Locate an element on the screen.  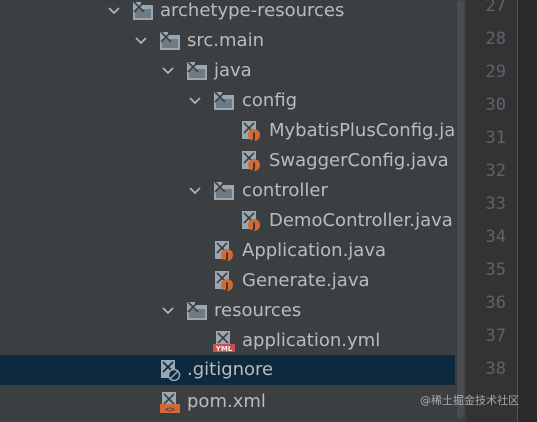
tree-row-config: config is located at coordinates (233, 101).